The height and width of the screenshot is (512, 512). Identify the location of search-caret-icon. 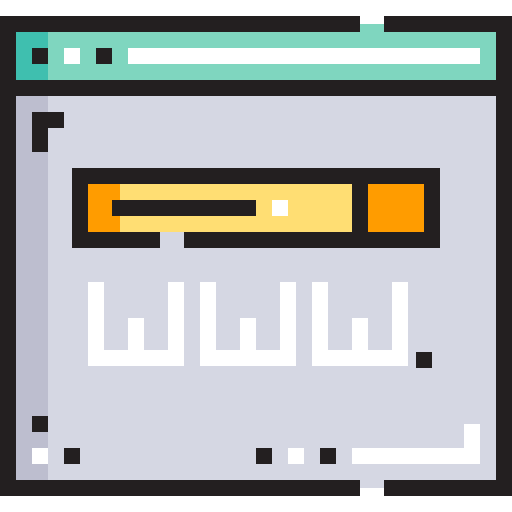
(280, 208).